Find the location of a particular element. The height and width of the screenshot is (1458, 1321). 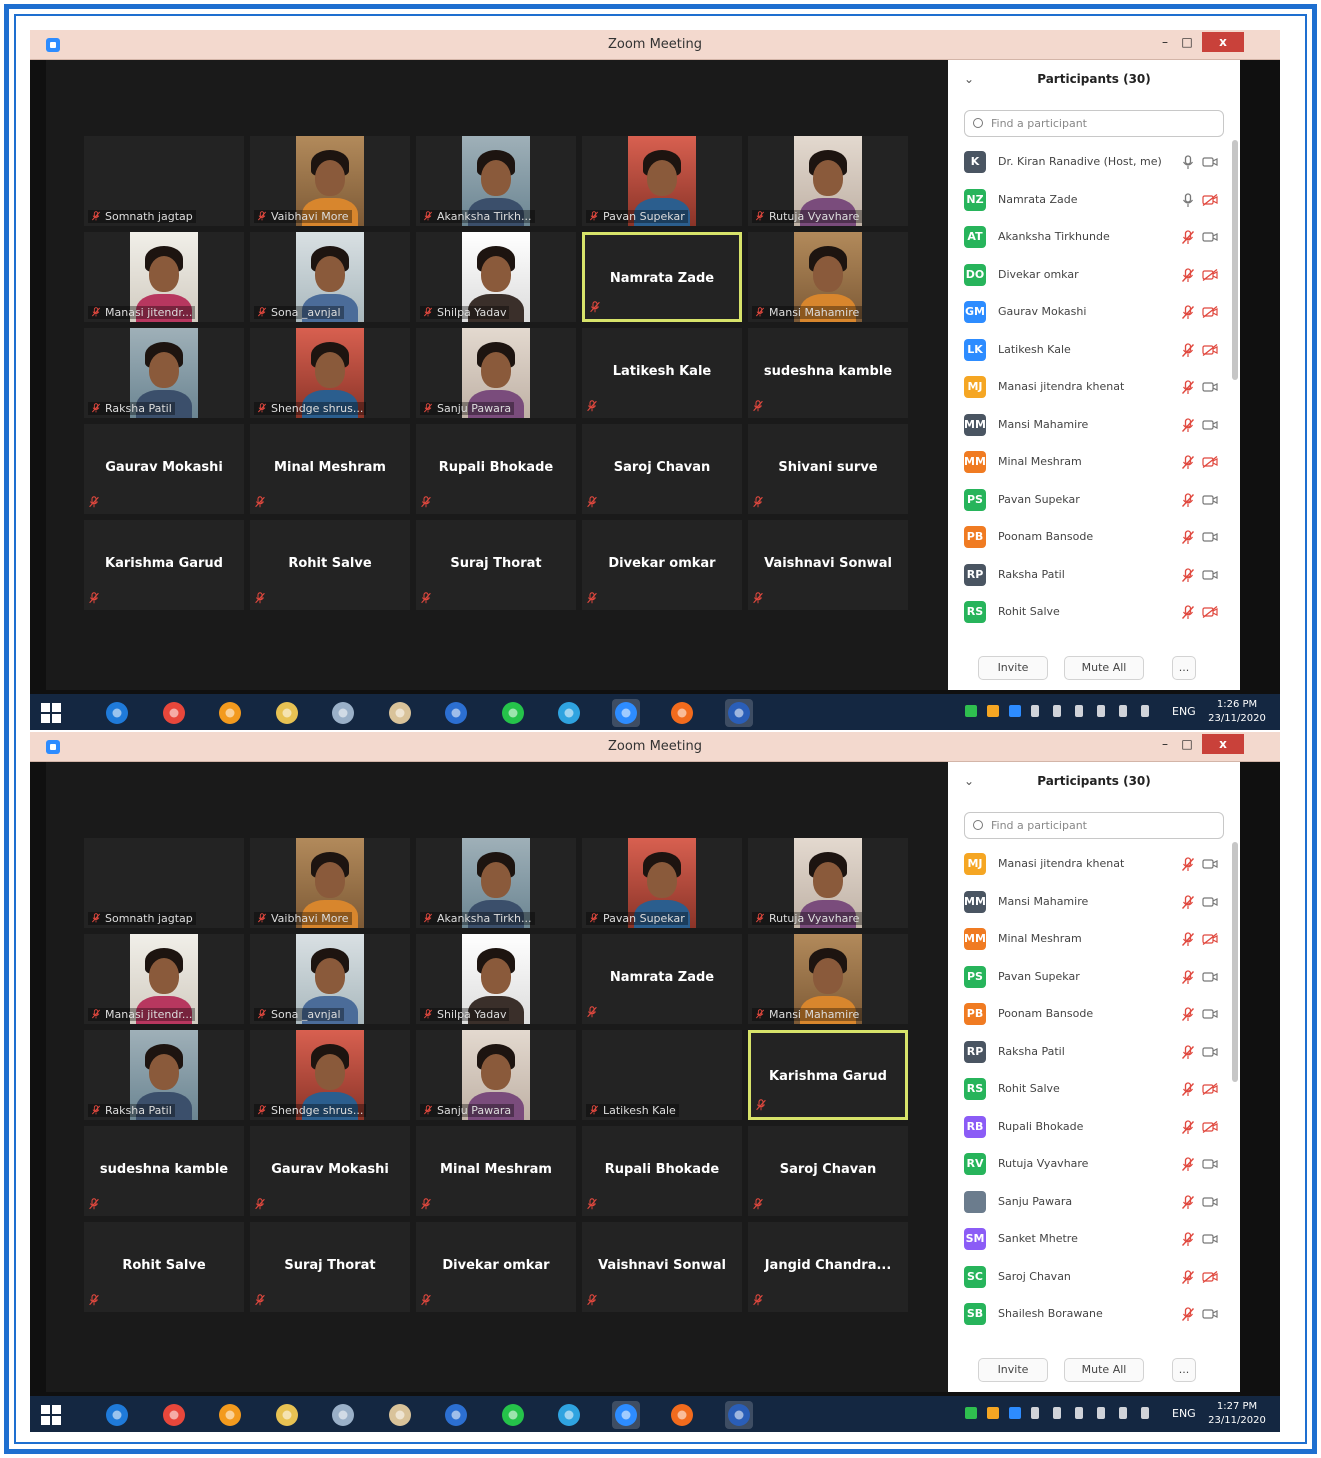

antivirus-tray-icon is located at coordinates (993, 1413).